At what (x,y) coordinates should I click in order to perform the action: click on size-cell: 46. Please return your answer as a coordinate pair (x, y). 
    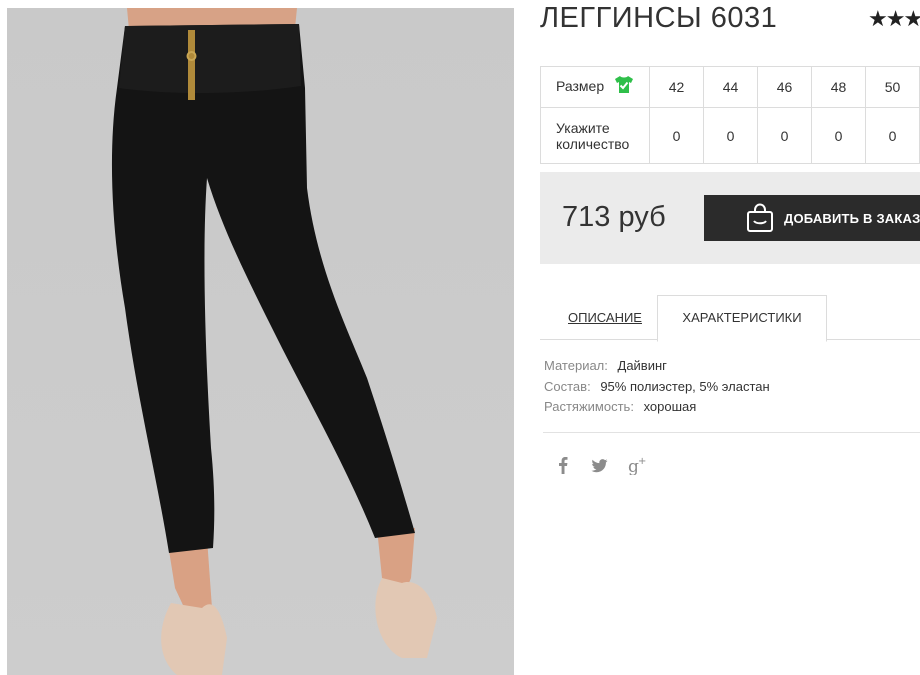
    Looking at the image, I should click on (784, 87).